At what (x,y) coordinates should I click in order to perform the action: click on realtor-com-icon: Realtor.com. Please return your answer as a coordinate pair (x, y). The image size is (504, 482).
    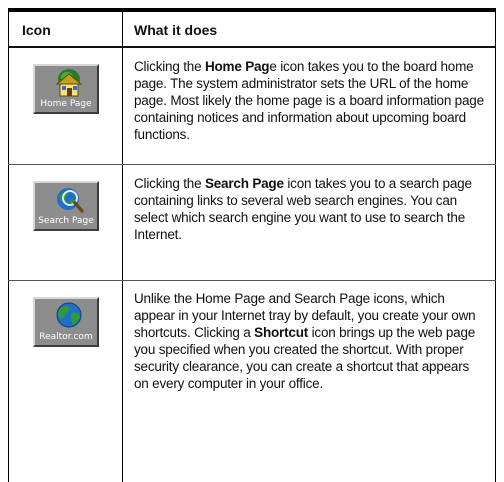
    Looking at the image, I should click on (66, 322).